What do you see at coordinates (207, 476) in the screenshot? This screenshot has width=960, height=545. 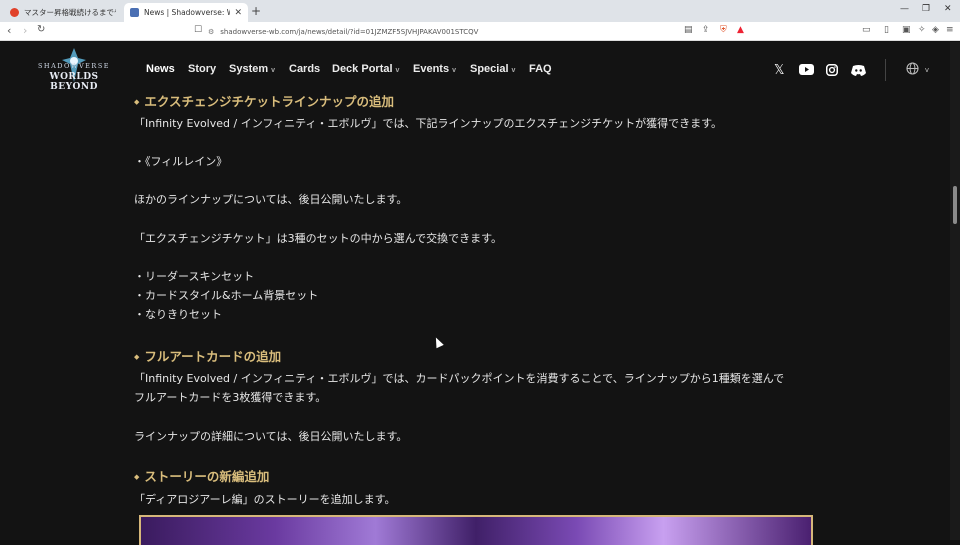 I see `heading-text: ストーリーの新編追加` at bounding box center [207, 476].